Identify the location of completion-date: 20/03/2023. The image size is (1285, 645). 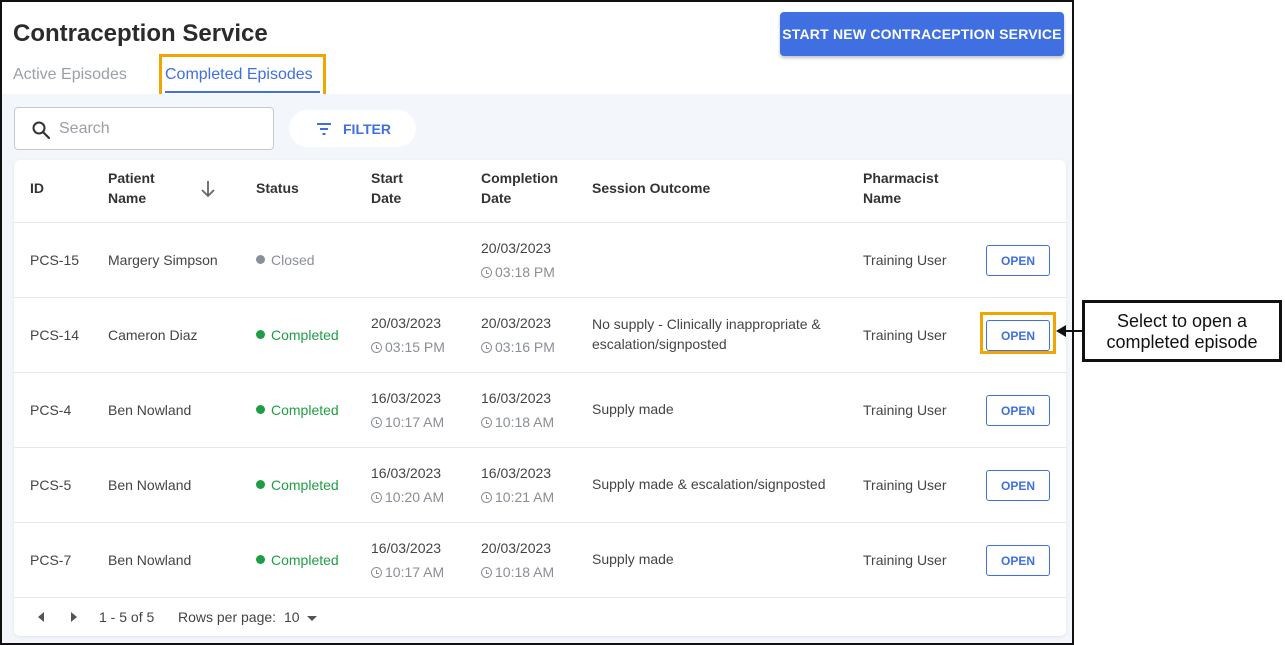
(516, 323).